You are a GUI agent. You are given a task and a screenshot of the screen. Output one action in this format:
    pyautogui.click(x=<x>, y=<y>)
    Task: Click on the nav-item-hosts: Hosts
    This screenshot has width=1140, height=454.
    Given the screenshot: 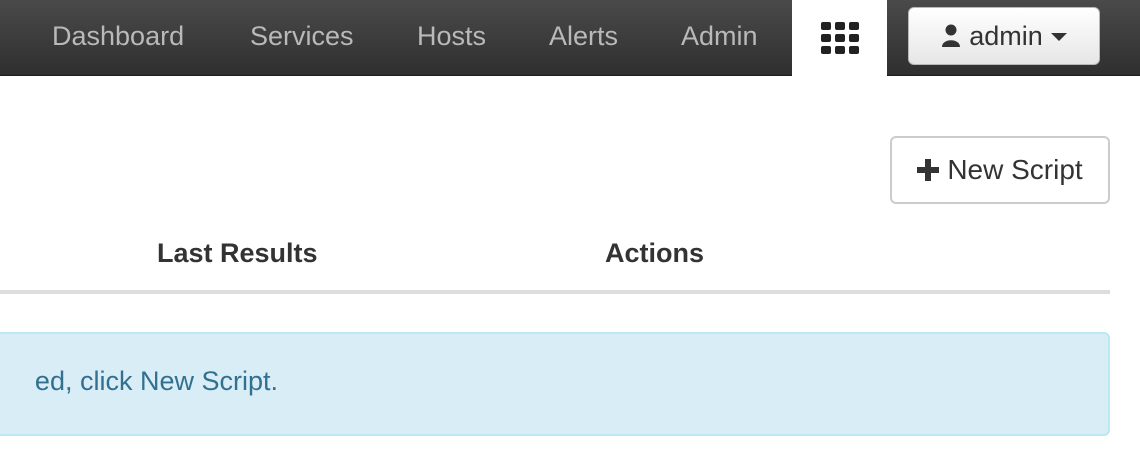 What is the action you would take?
    pyautogui.click(x=451, y=37)
    